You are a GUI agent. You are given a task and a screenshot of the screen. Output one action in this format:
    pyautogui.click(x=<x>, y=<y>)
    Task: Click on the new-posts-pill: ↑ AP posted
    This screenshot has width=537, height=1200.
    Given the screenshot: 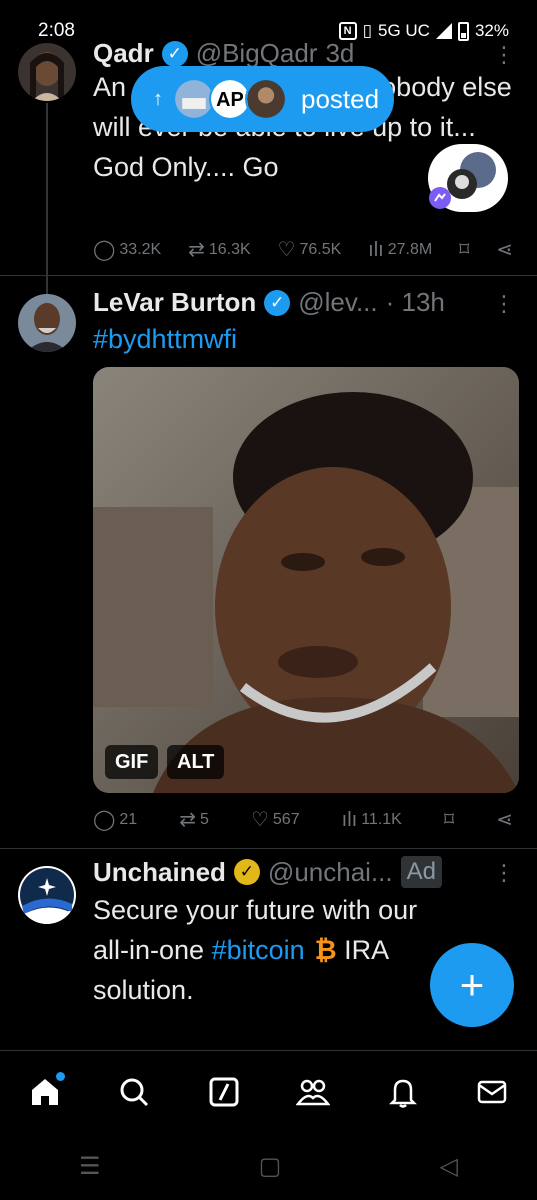 What is the action you would take?
    pyautogui.click(x=262, y=99)
    